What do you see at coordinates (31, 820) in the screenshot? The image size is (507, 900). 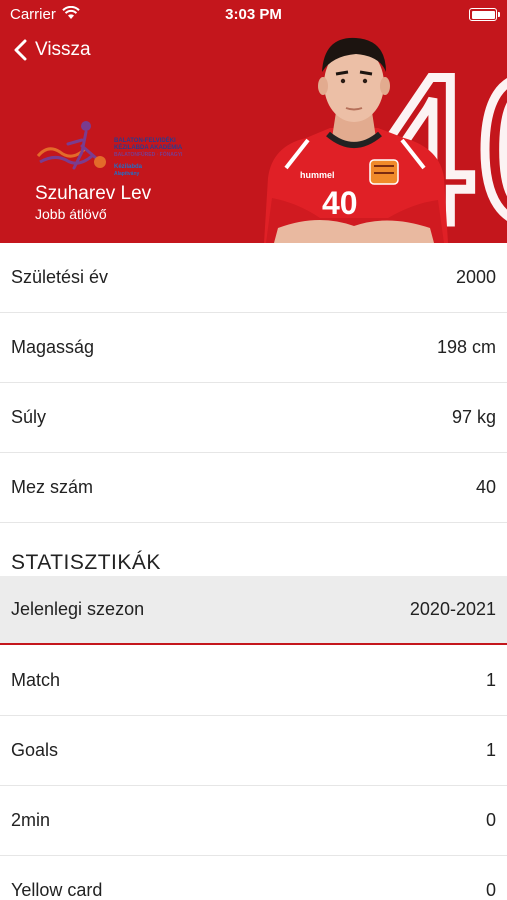 I see `stat-label: 2min` at bounding box center [31, 820].